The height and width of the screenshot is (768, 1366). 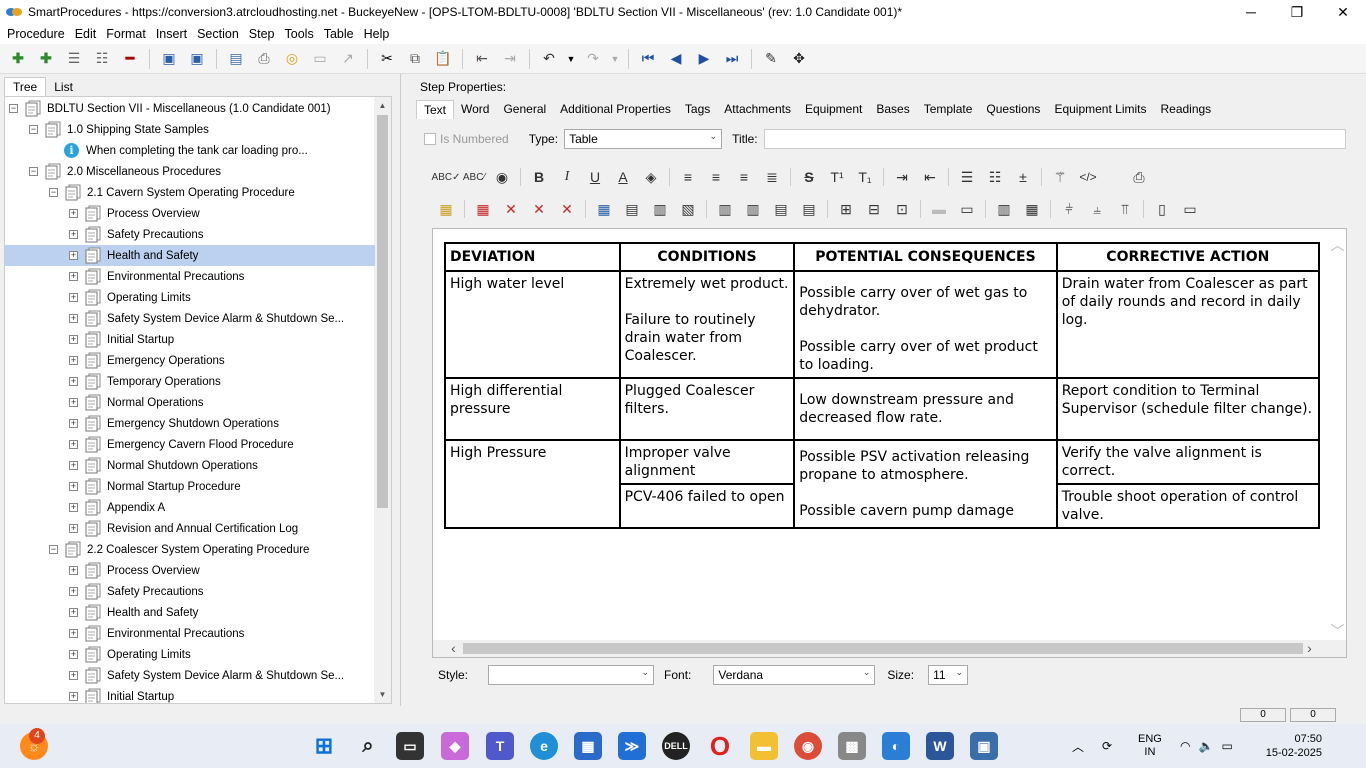 What do you see at coordinates (348, 59) in the screenshot?
I see `share-icon: ↗` at bounding box center [348, 59].